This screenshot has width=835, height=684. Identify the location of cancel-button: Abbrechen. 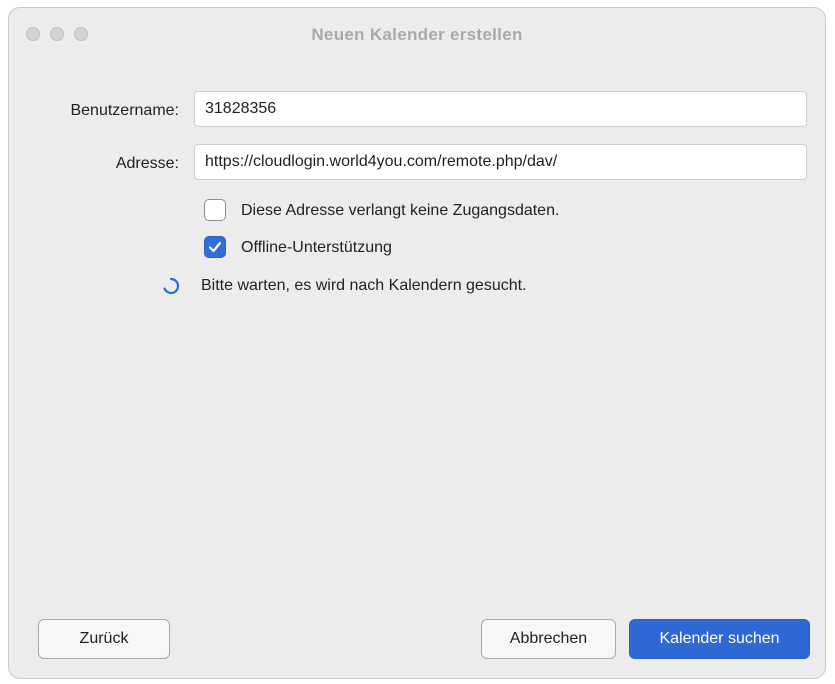
(548, 639).